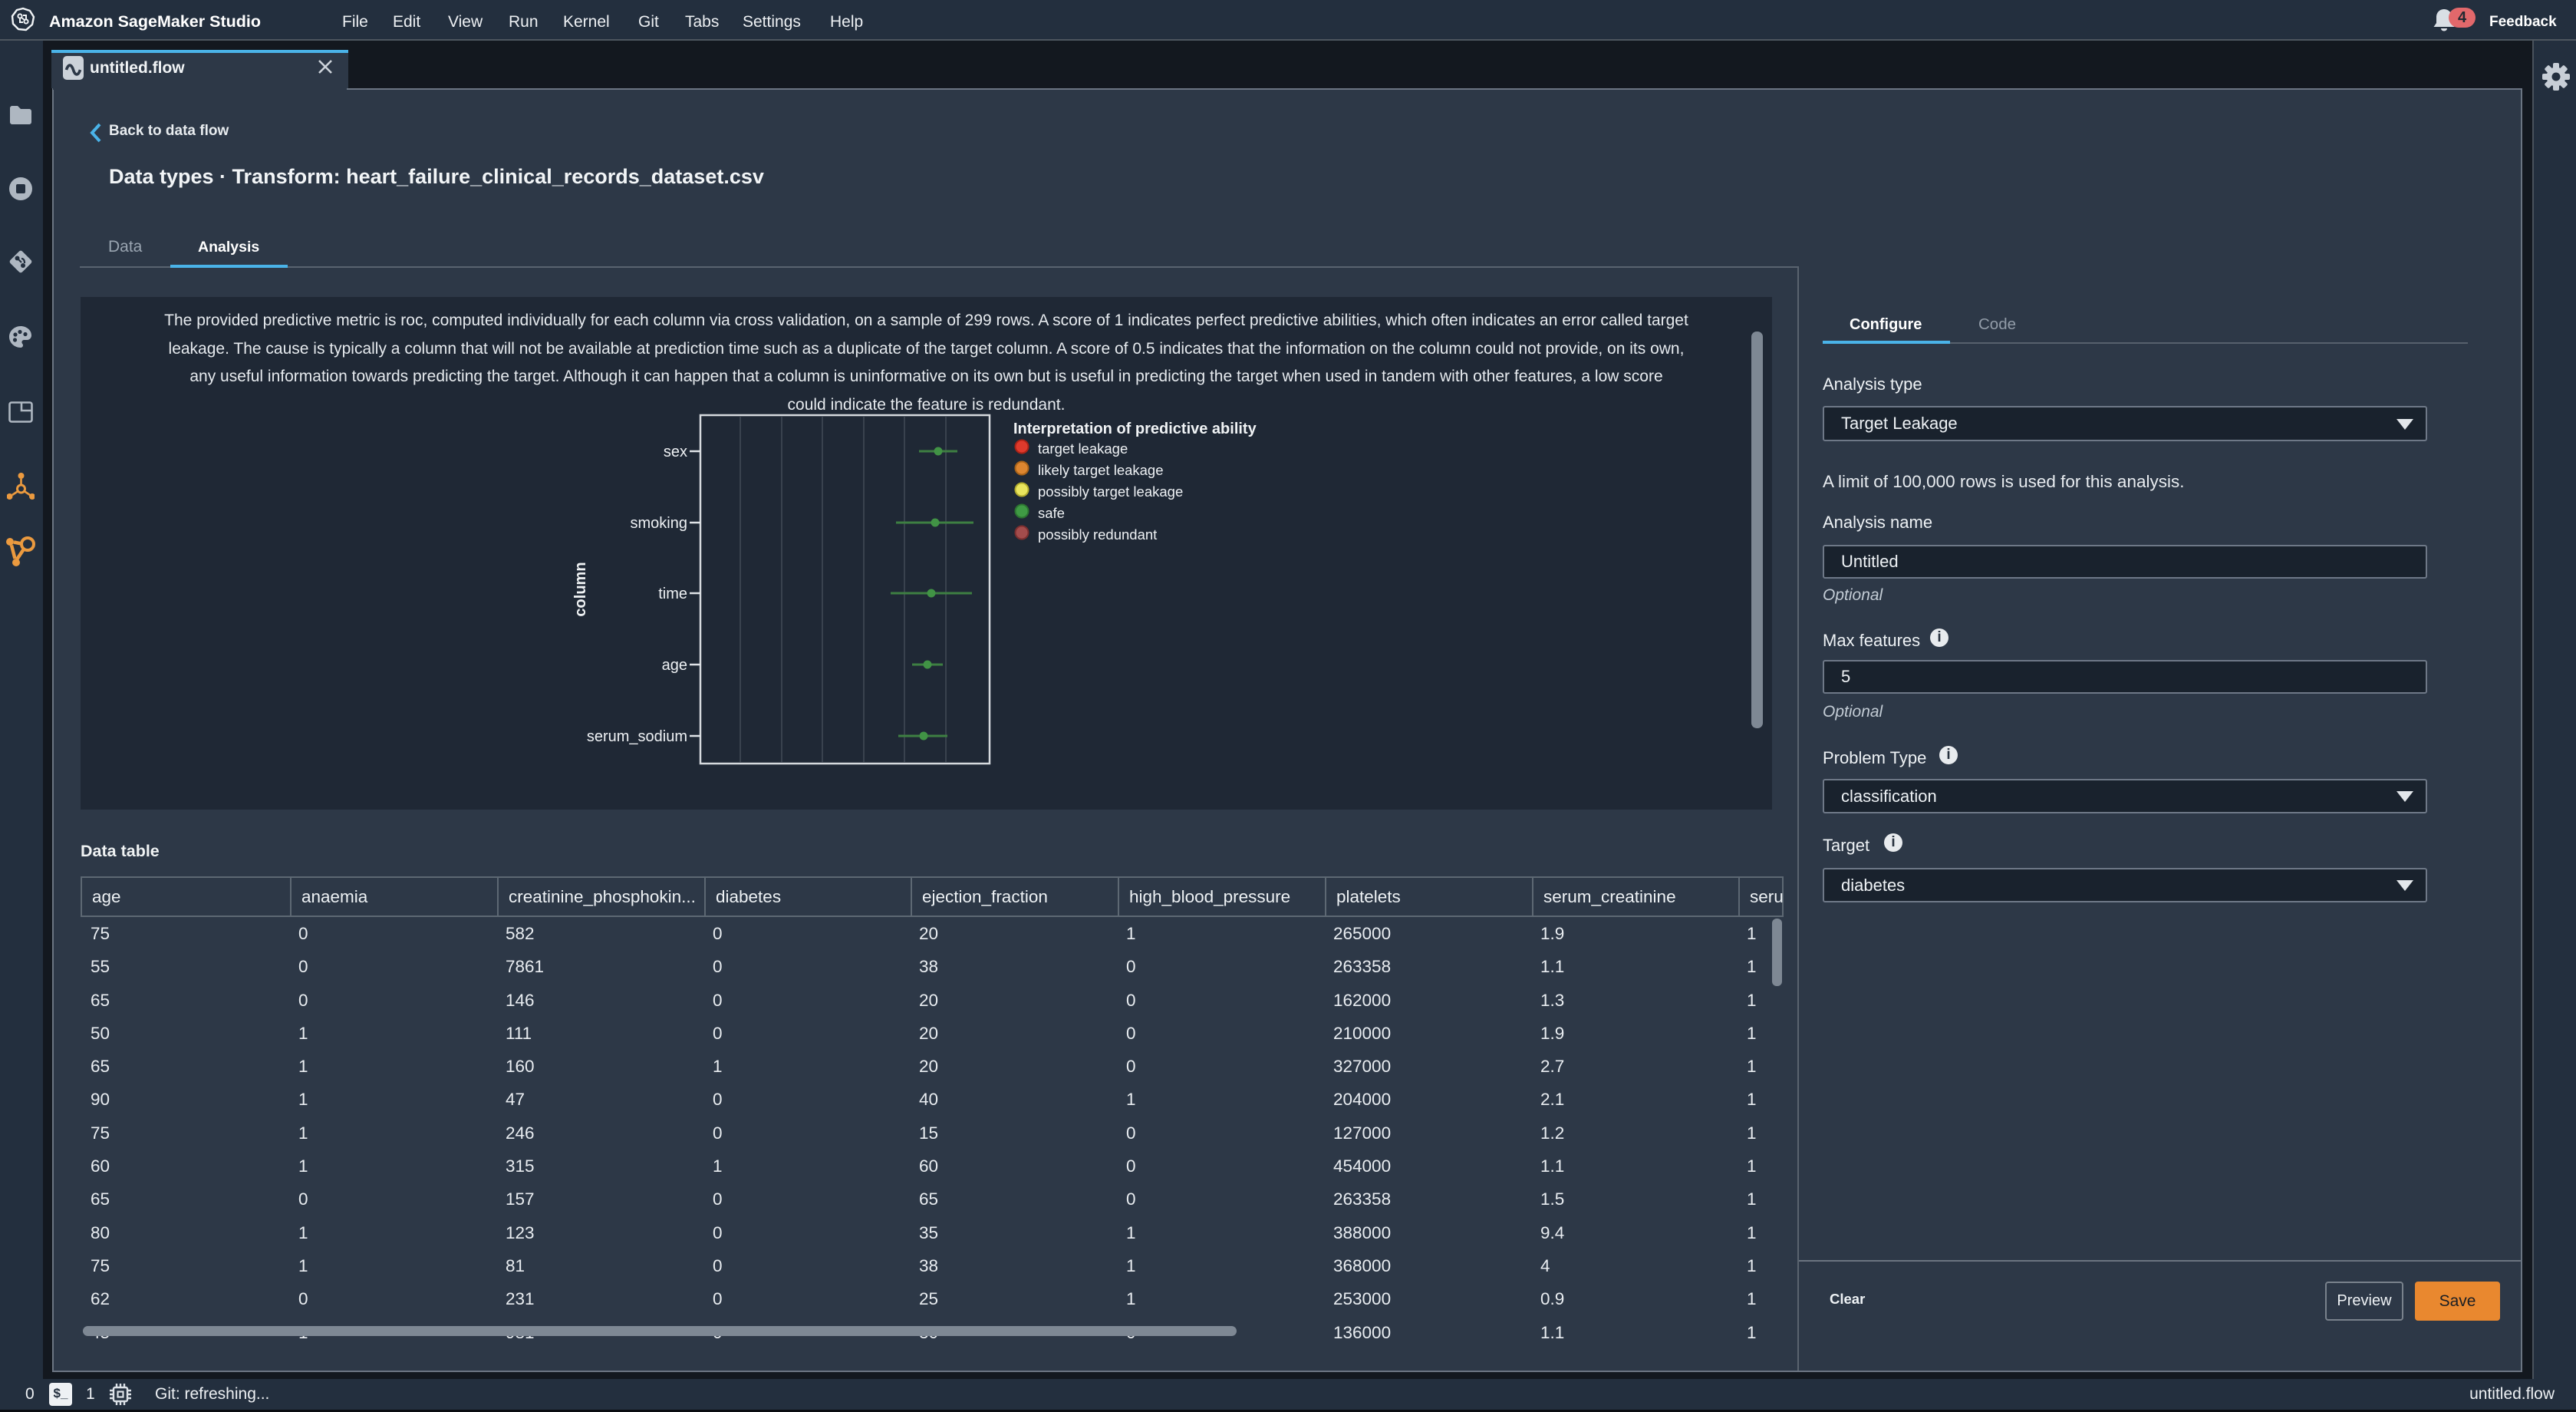 The height and width of the screenshot is (1412, 2576). Describe the element at coordinates (1097, 534) in the screenshot. I see `svg-text: possibly redundant` at that location.